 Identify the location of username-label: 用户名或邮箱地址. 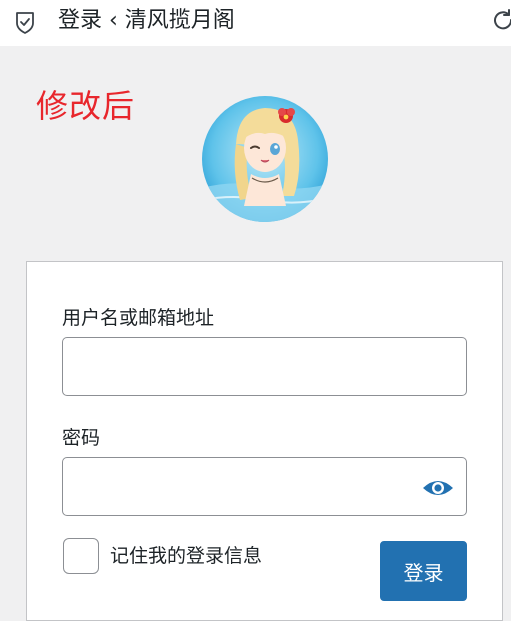
(138, 318).